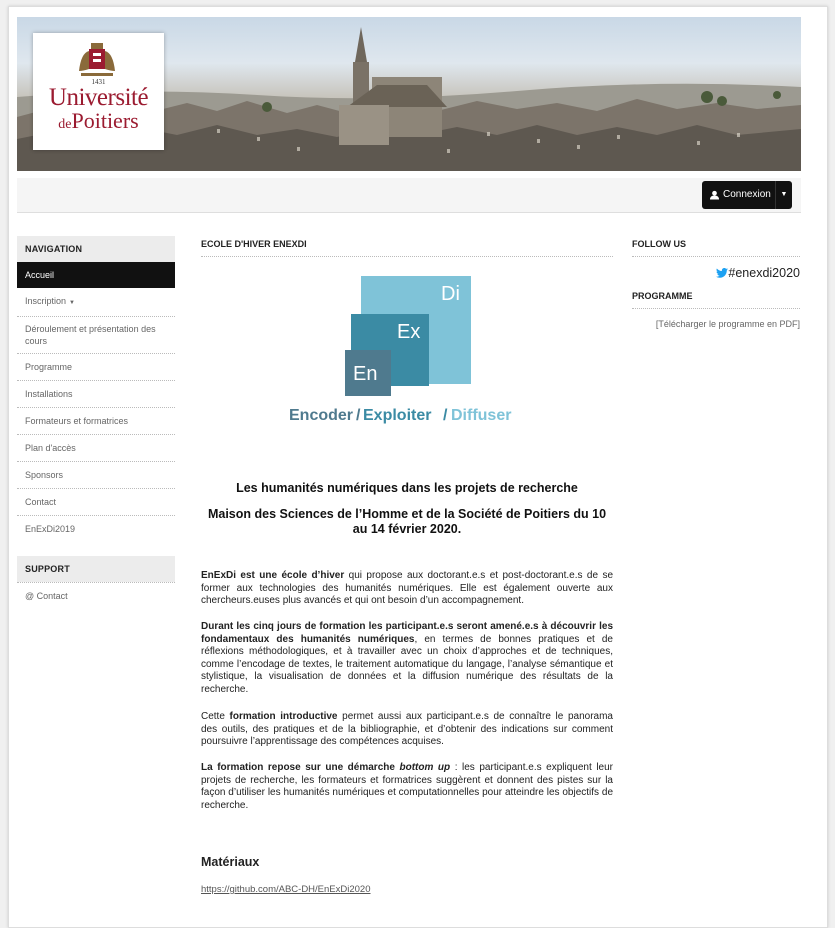 Image resolution: width=835 pixels, height=928 pixels. What do you see at coordinates (96, 394) in the screenshot?
I see `nav-item-installations: Installations` at bounding box center [96, 394].